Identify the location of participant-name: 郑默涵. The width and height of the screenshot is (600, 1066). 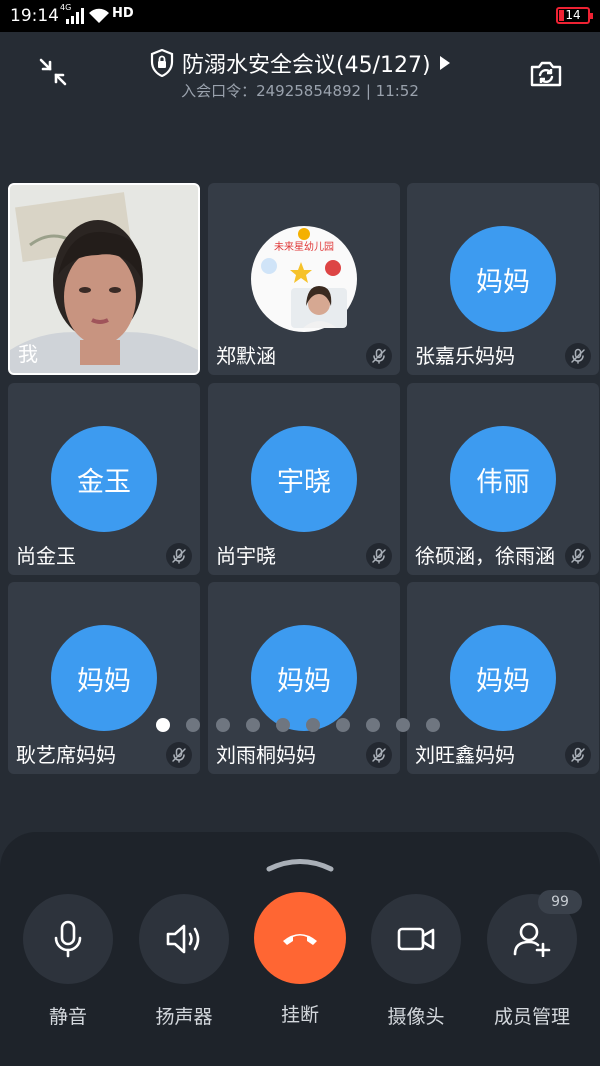
(246, 356).